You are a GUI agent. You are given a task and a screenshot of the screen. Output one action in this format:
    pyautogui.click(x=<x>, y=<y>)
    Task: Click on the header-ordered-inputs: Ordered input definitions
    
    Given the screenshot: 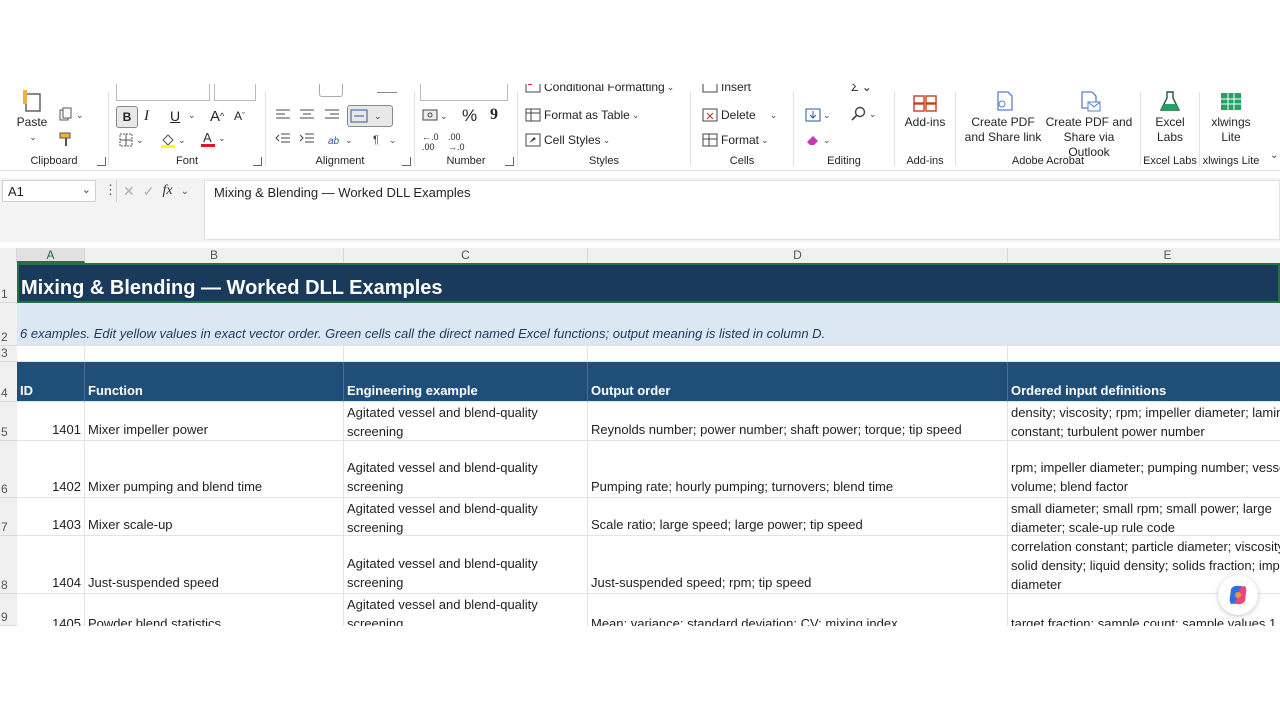 What is the action you would take?
    pyautogui.click(x=1144, y=382)
    